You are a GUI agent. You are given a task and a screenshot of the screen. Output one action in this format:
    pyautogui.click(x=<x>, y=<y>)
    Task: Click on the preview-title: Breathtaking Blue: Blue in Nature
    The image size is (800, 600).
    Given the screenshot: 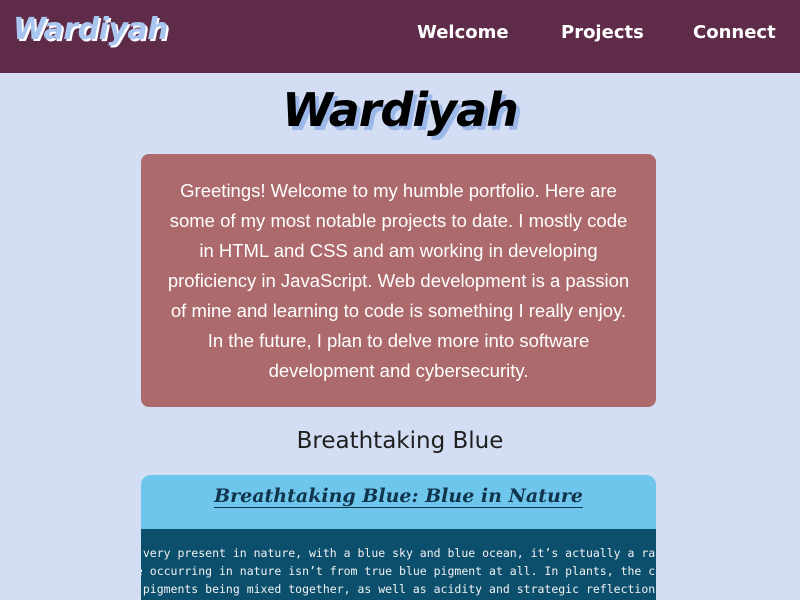 What is the action you would take?
    pyautogui.click(x=398, y=496)
    